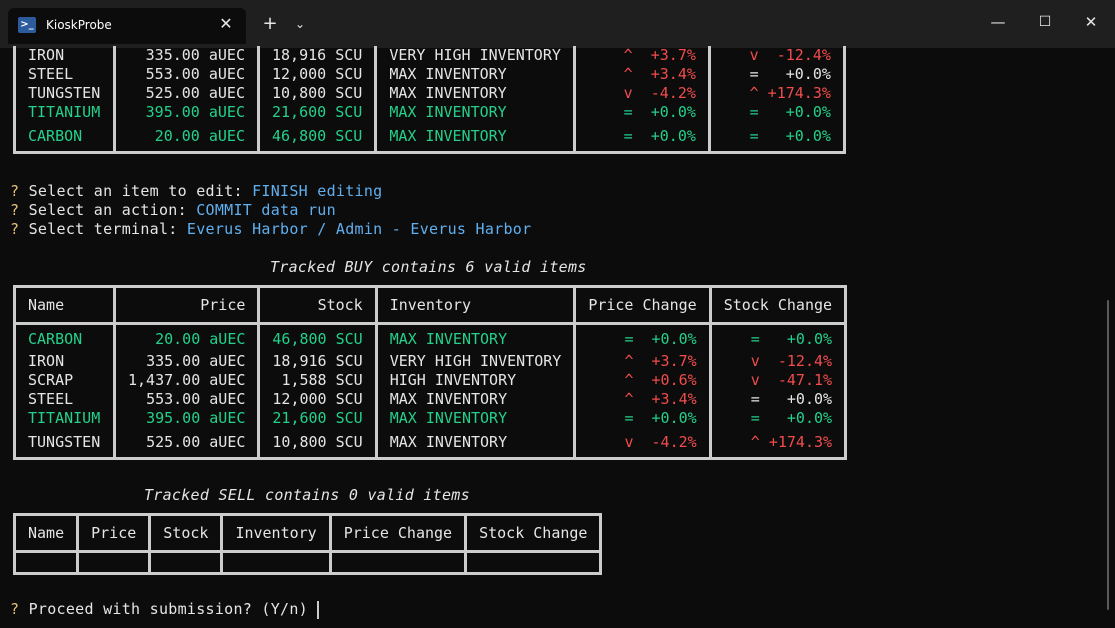 The width and height of the screenshot is (1115, 628). Describe the element at coordinates (642, 380) in the screenshot. I see `item-price-change: ^ +0.6%` at that location.